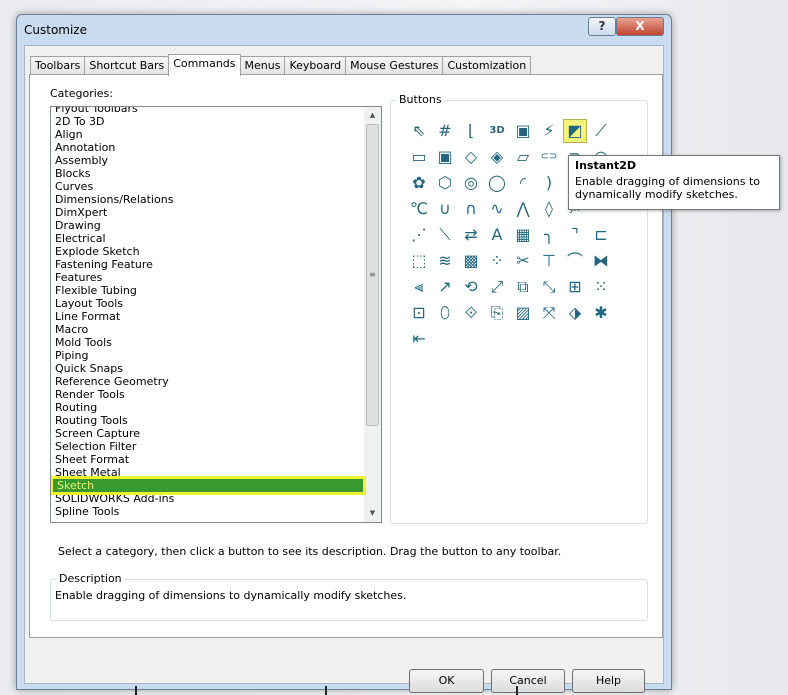 The height and width of the screenshot is (695, 788). Describe the element at coordinates (497, 287) in the screenshot. I see `scale-icon: ⤢` at that location.